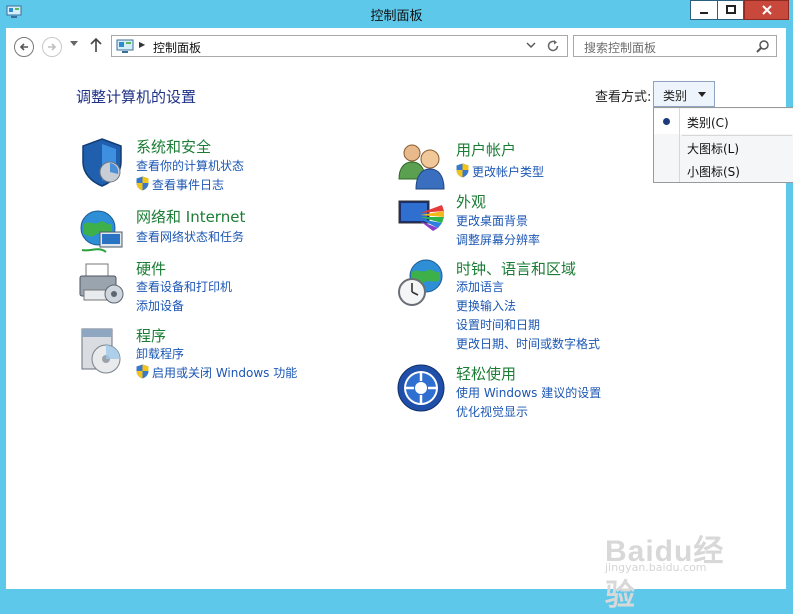  I want to click on link-optimize-visual-display: 优化视觉显示, so click(492, 411).